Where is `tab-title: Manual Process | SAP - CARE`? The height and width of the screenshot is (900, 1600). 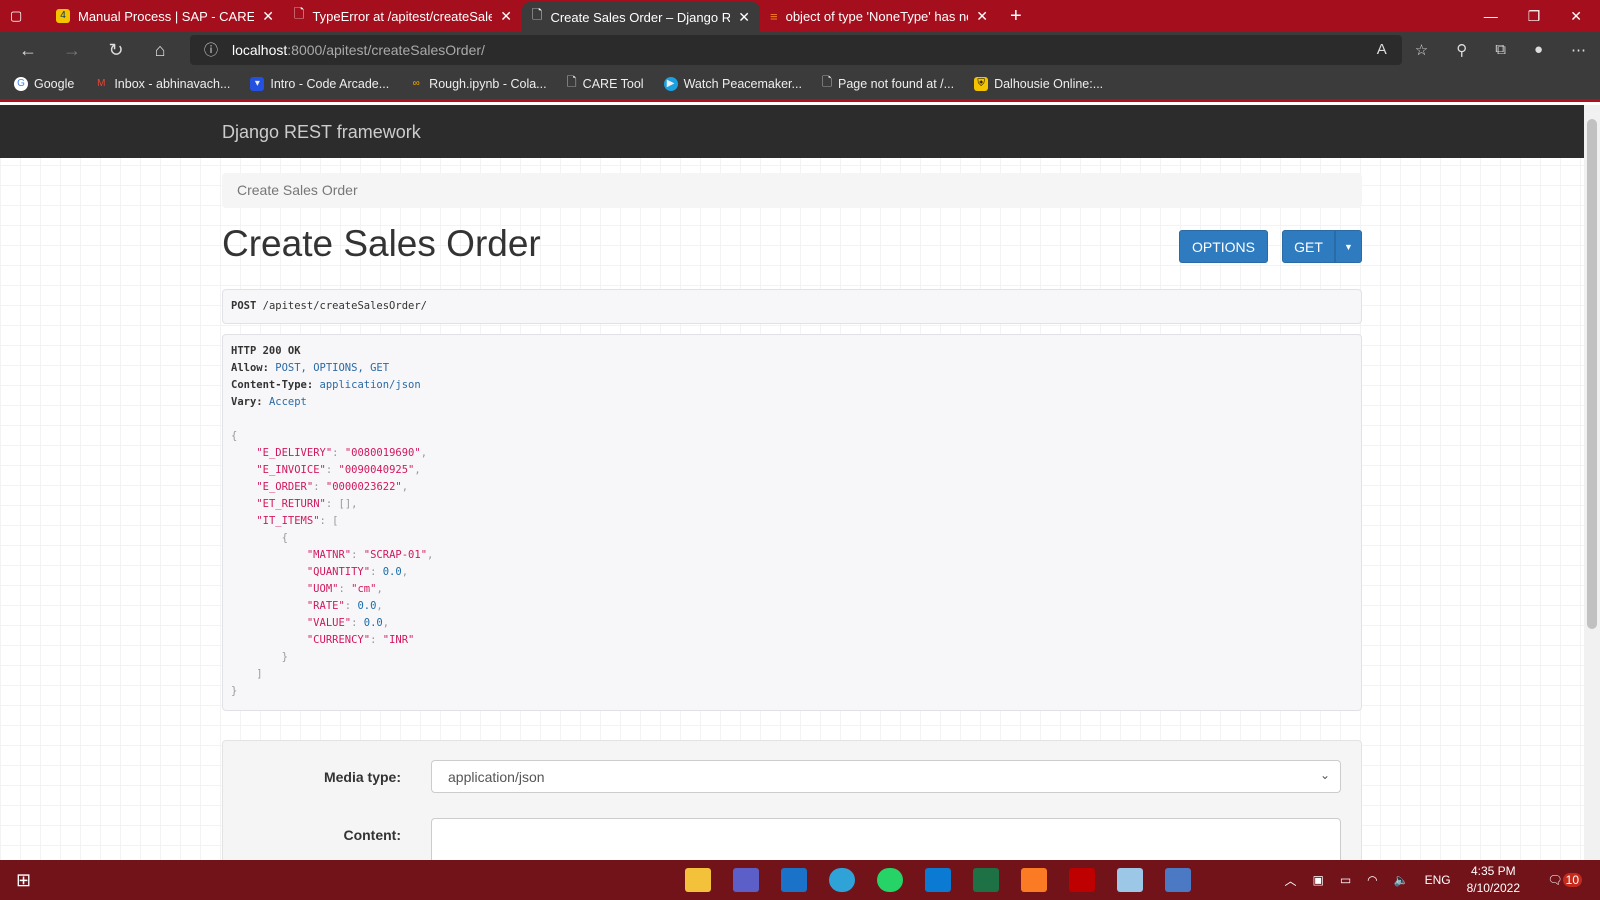
tab-title: Manual Process | SAP - CARE is located at coordinates (166, 16).